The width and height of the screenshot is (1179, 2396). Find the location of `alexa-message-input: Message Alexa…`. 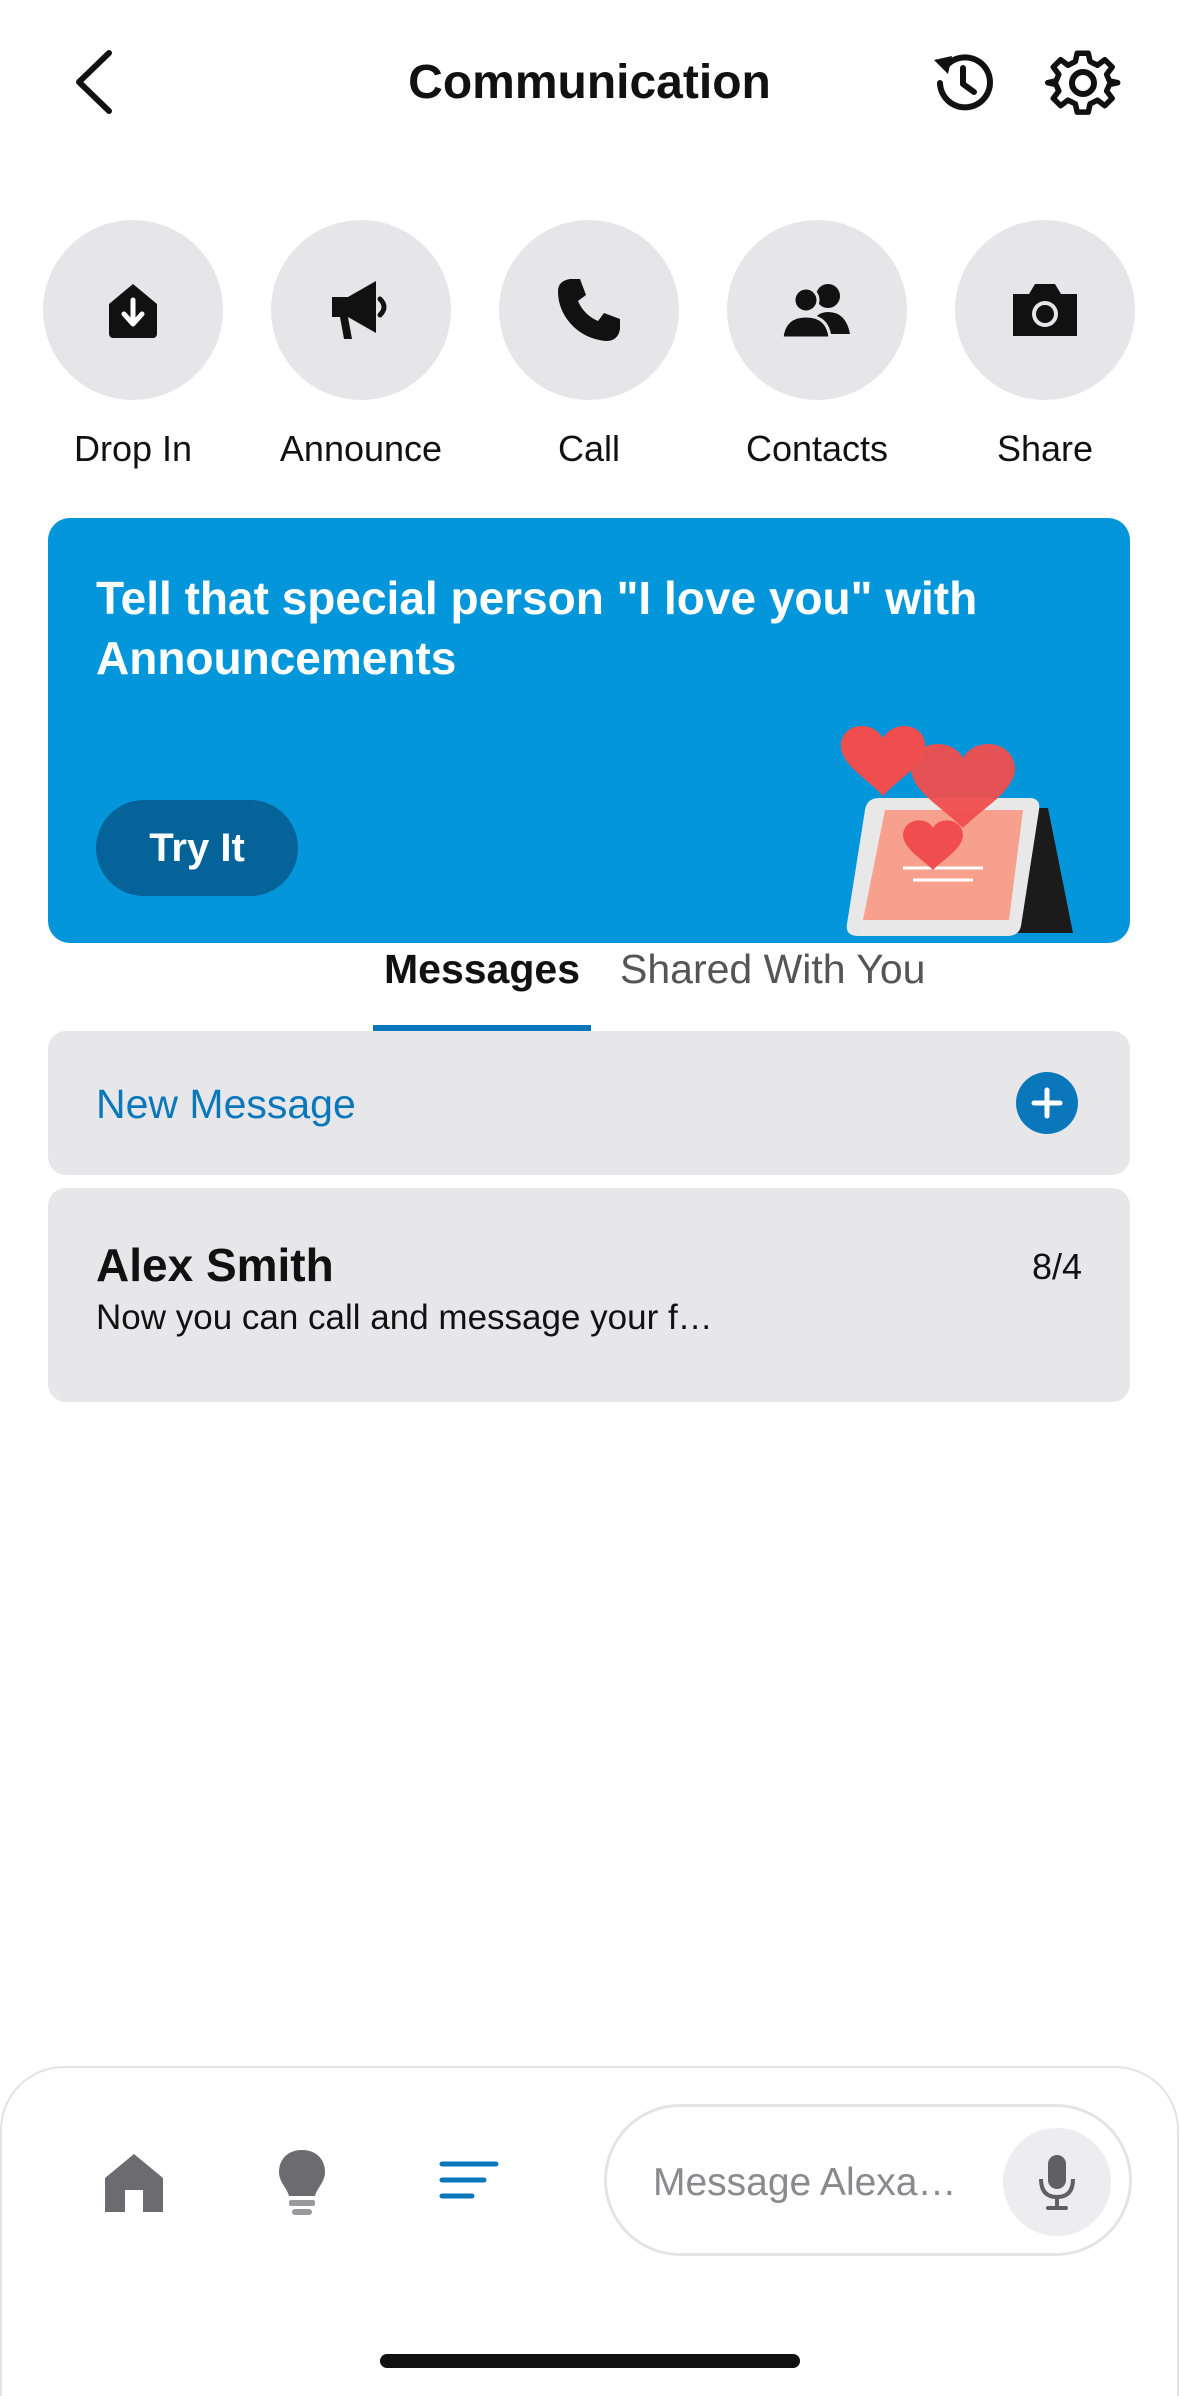

alexa-message-input: Message Alexa… is located at coordinates (868, 2180).